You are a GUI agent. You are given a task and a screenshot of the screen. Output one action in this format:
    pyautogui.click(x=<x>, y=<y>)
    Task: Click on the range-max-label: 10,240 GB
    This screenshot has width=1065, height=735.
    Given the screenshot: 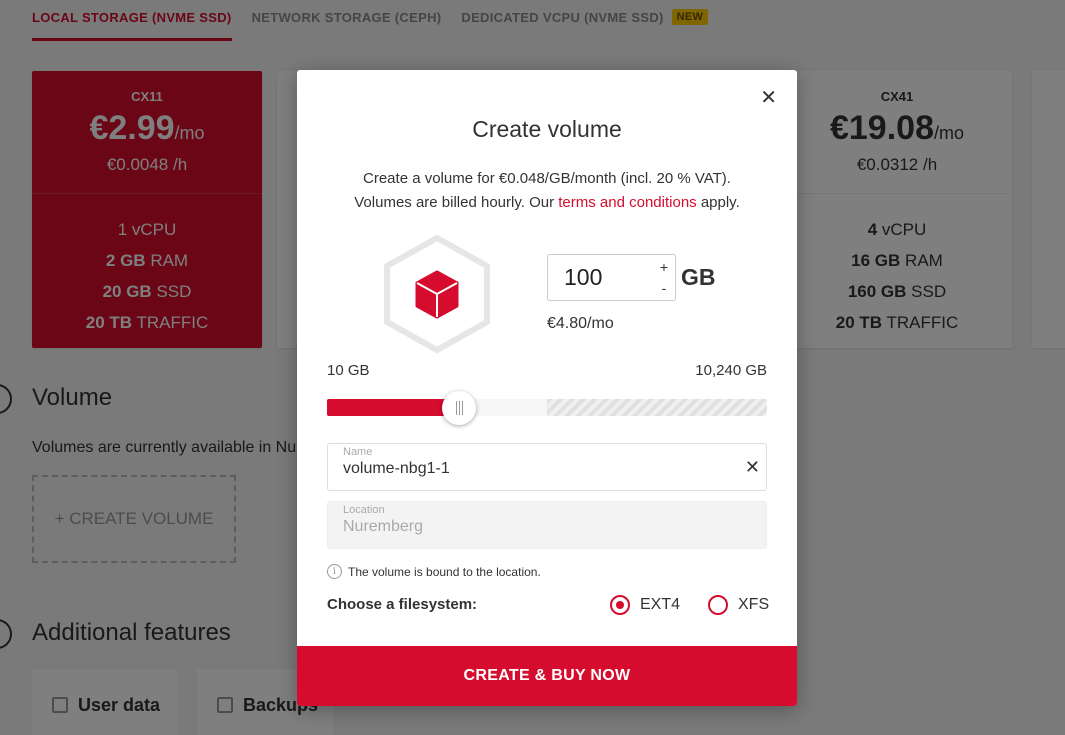 What is the action you would take?
    pyautogui.click(x=731, y=370)
    